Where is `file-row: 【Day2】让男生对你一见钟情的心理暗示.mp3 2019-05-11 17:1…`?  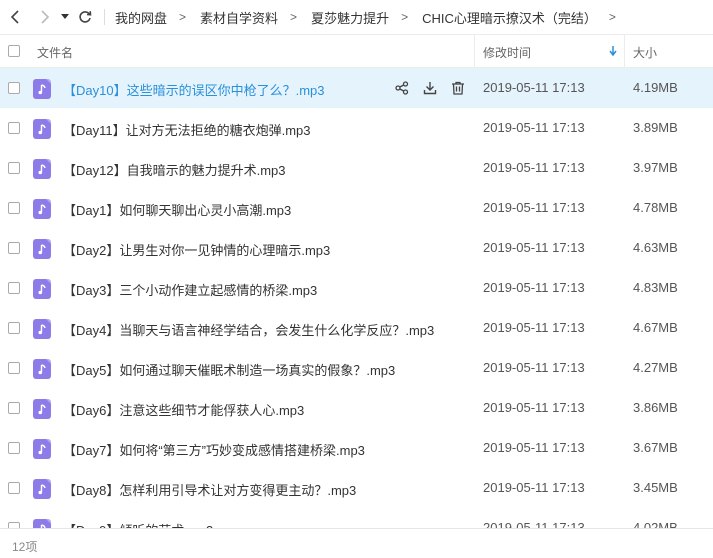 file-row: 【Day2】让男生对你一见钟情的心理暗示.mp3 2019-05-11 17:1… is located at coordinates (356, 248).